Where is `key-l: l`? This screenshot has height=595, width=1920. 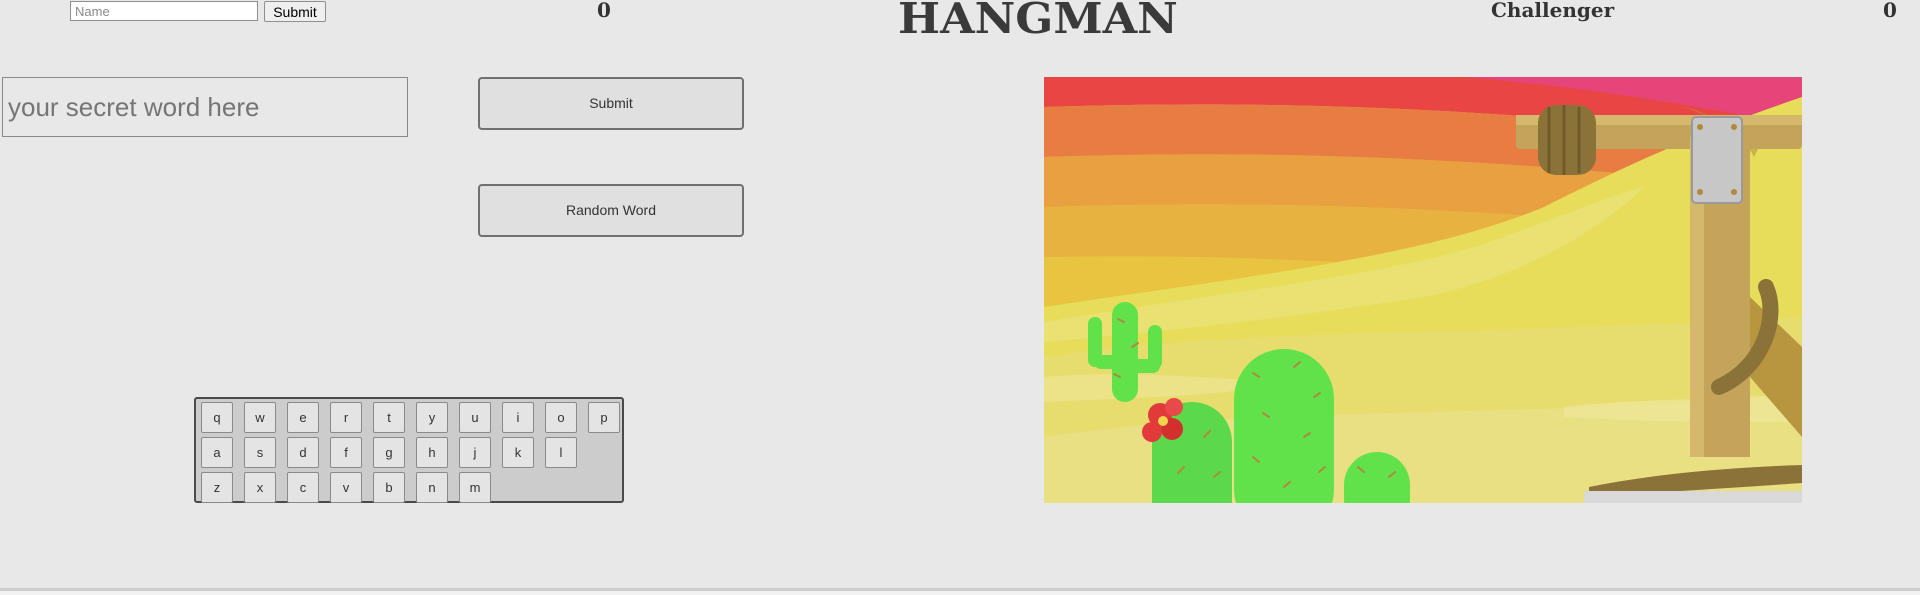
key-l: l is located at coordinates (561, 452).